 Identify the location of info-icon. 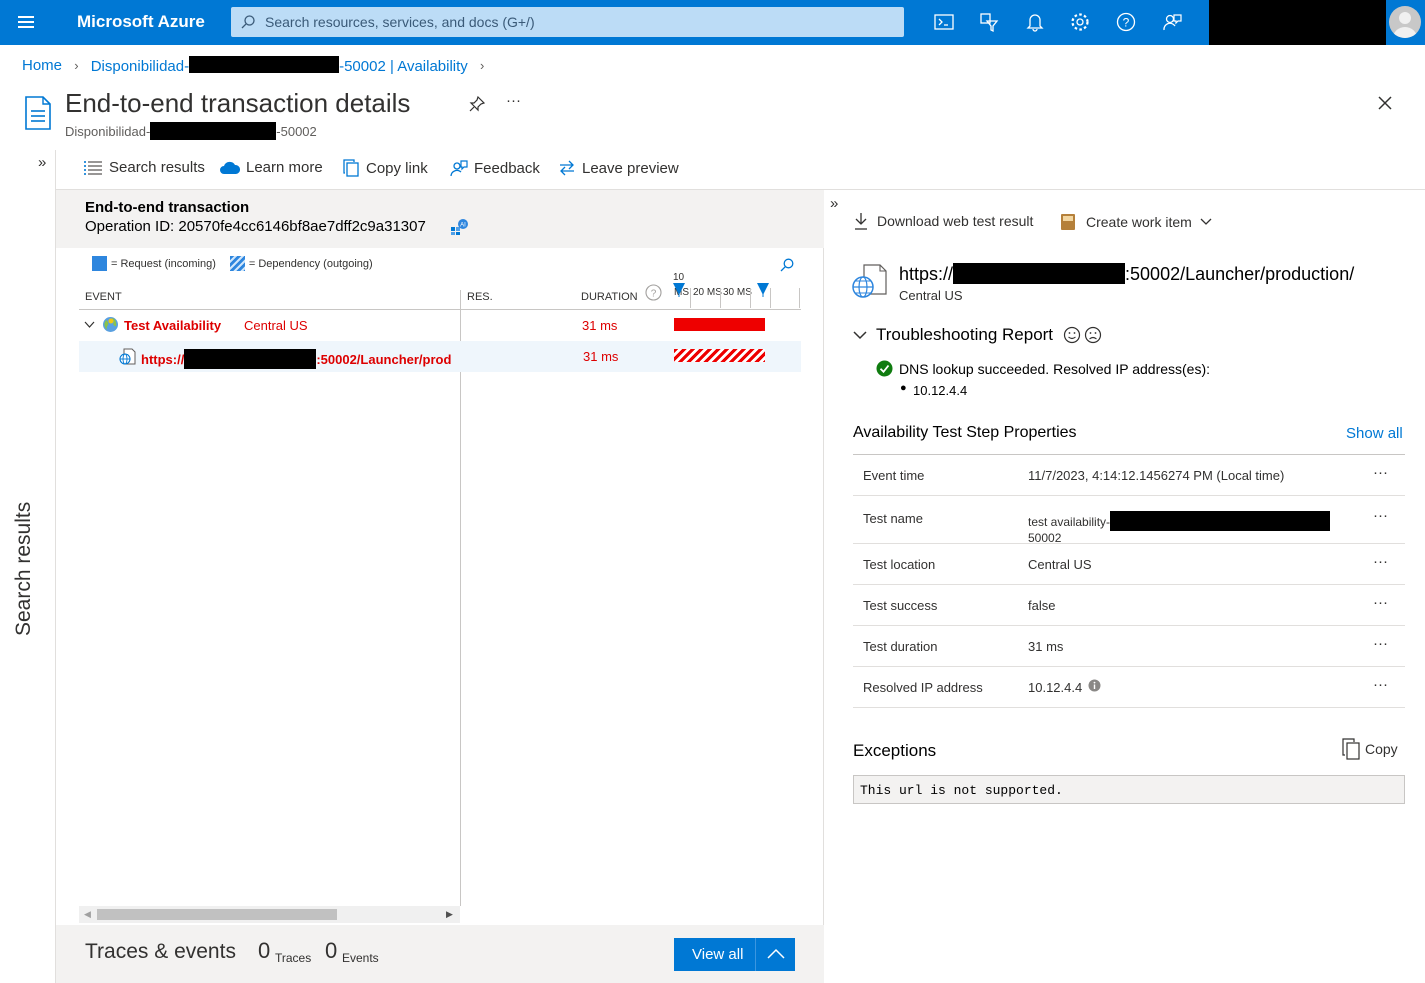
(1094, 685).